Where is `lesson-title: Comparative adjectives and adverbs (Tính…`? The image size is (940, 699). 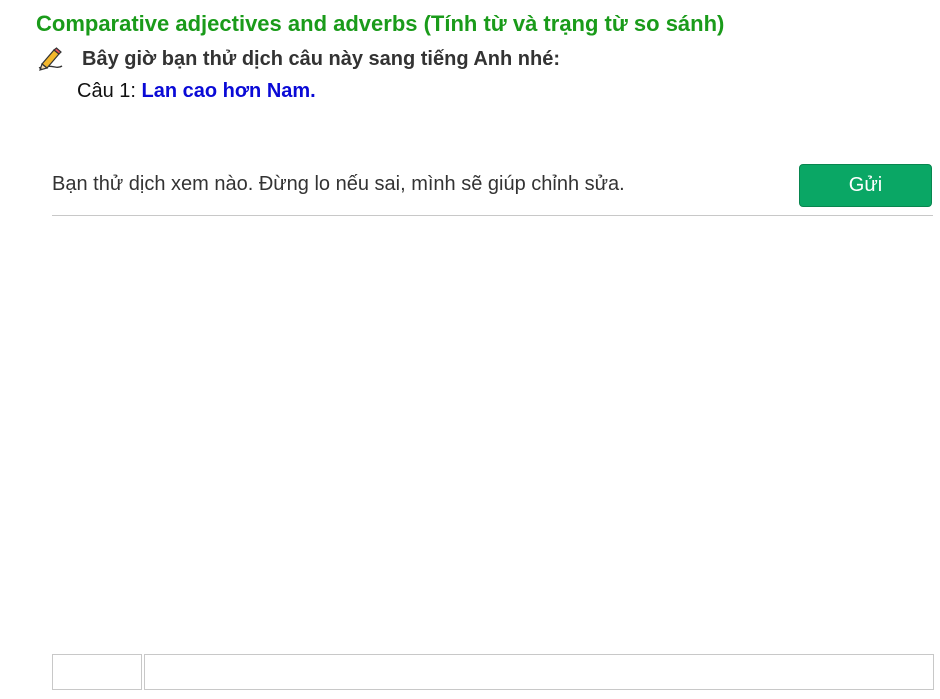
lesson-title: Comparative adjectives and adverbs (Tính… is located at coordinates (380, 23).